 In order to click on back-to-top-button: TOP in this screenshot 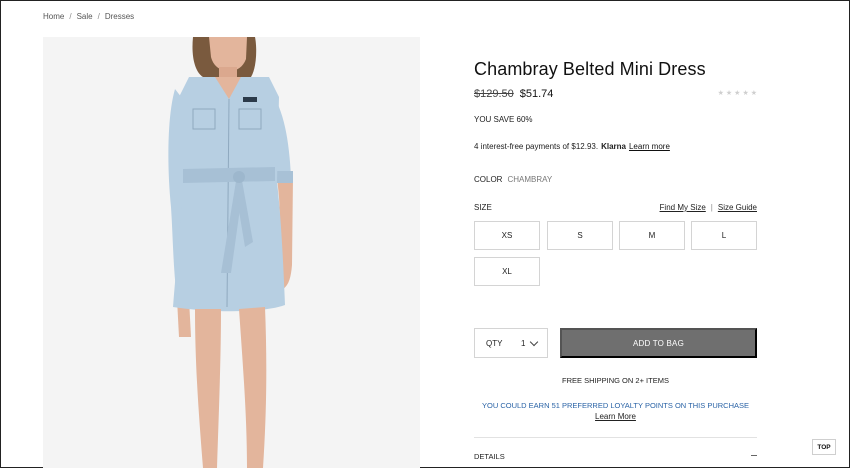, I will do `click(824, 447)`.